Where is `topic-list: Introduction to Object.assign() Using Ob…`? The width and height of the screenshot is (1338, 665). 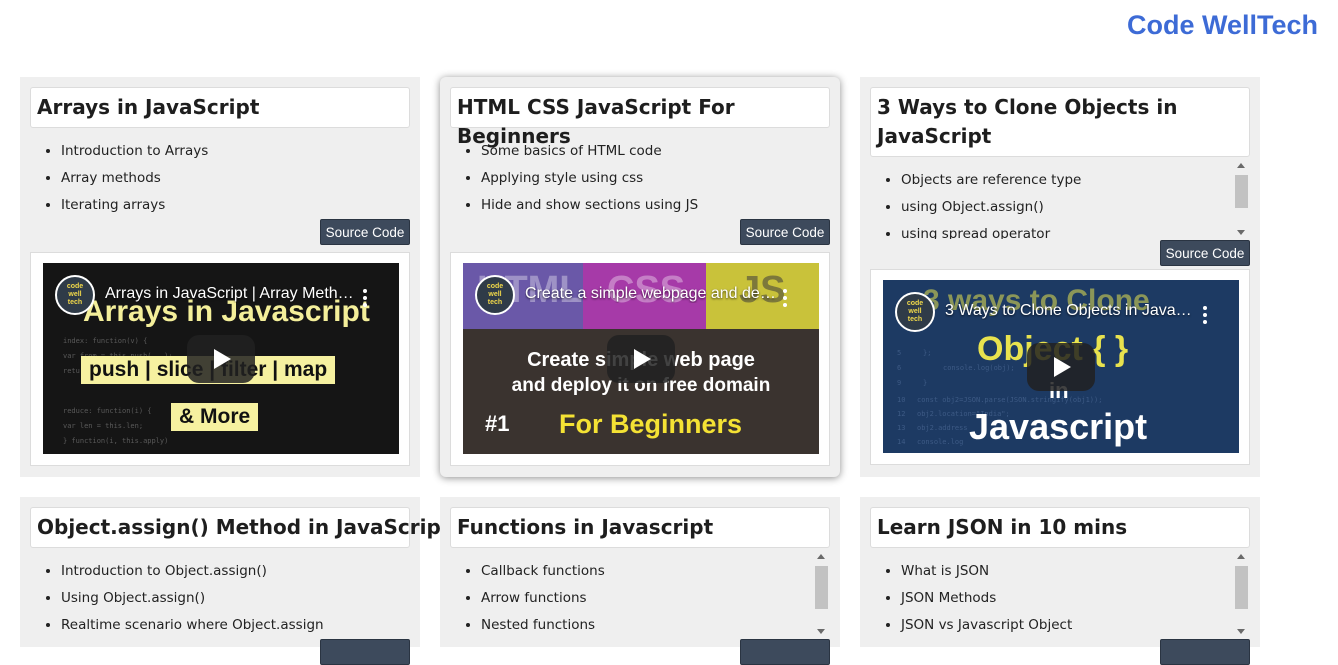 topic-list: Introduction to Object.assign() Using Ob… is located at coordinates (220, 600).